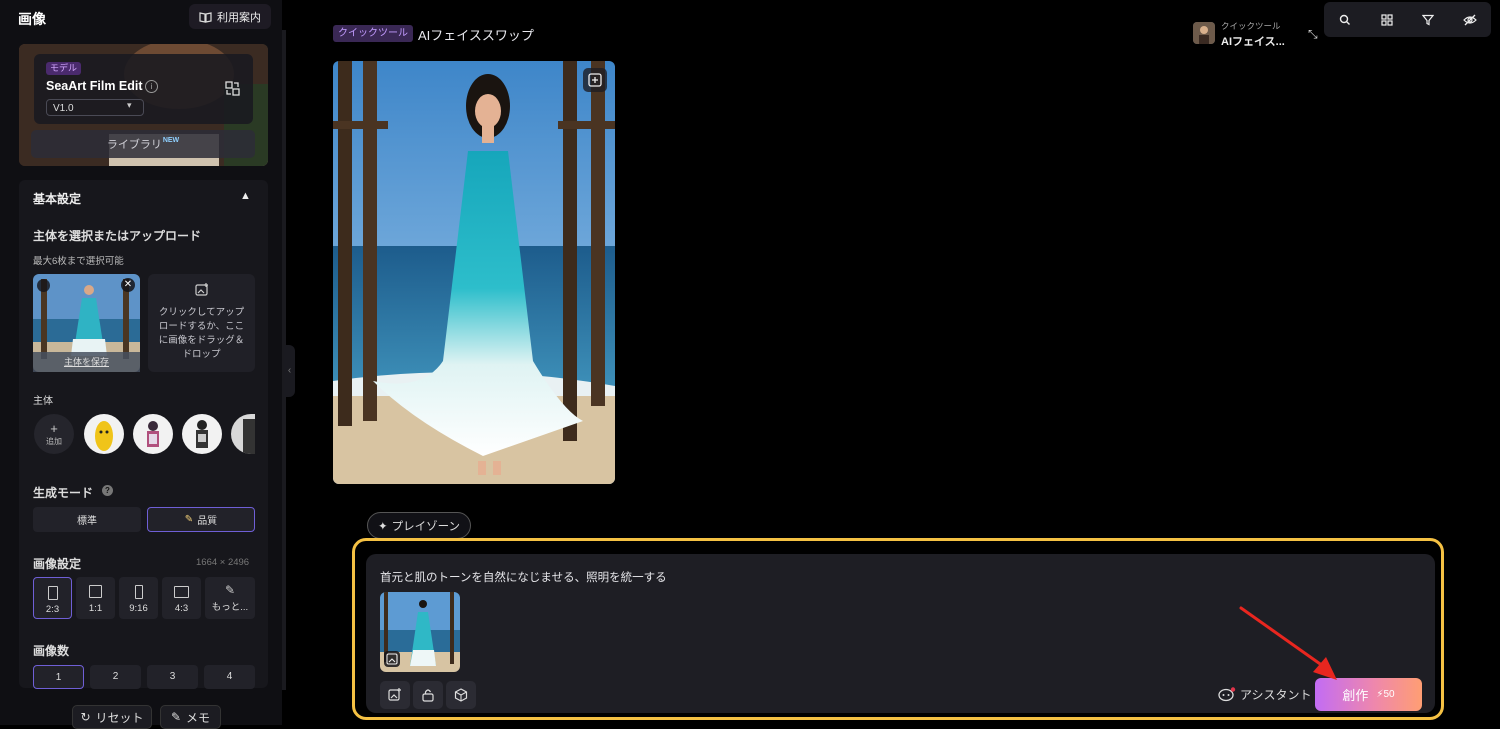  What do you see at coordinates (95, 608) in the screenshot?
I see `ratio-label: 1:1` at bounding box center [95, 608].